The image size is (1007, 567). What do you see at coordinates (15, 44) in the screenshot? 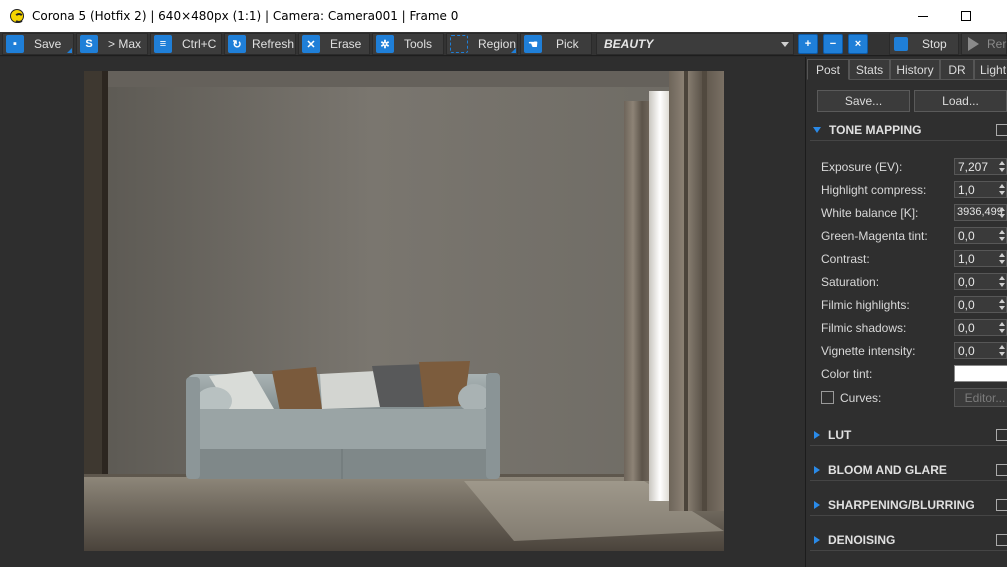
I see `floppy-icon: ▪` at bounding box center [15, 44].